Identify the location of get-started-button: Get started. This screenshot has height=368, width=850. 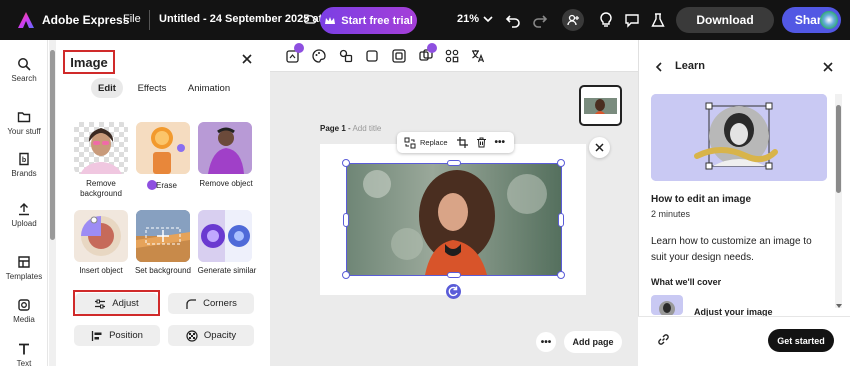
(801, 340).